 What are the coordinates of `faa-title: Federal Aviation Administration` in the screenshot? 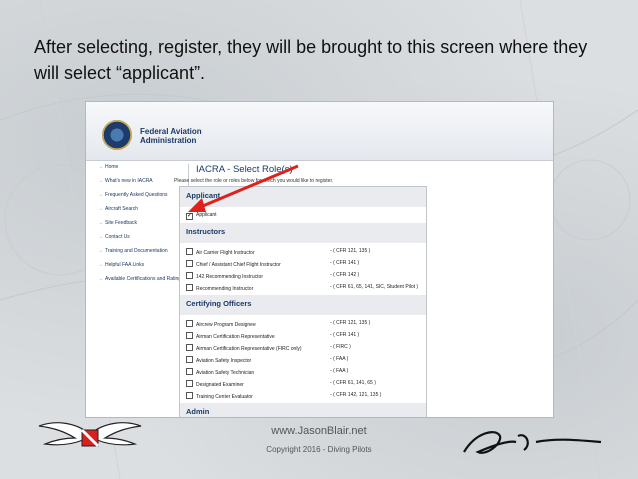 It's located at (200, 136).